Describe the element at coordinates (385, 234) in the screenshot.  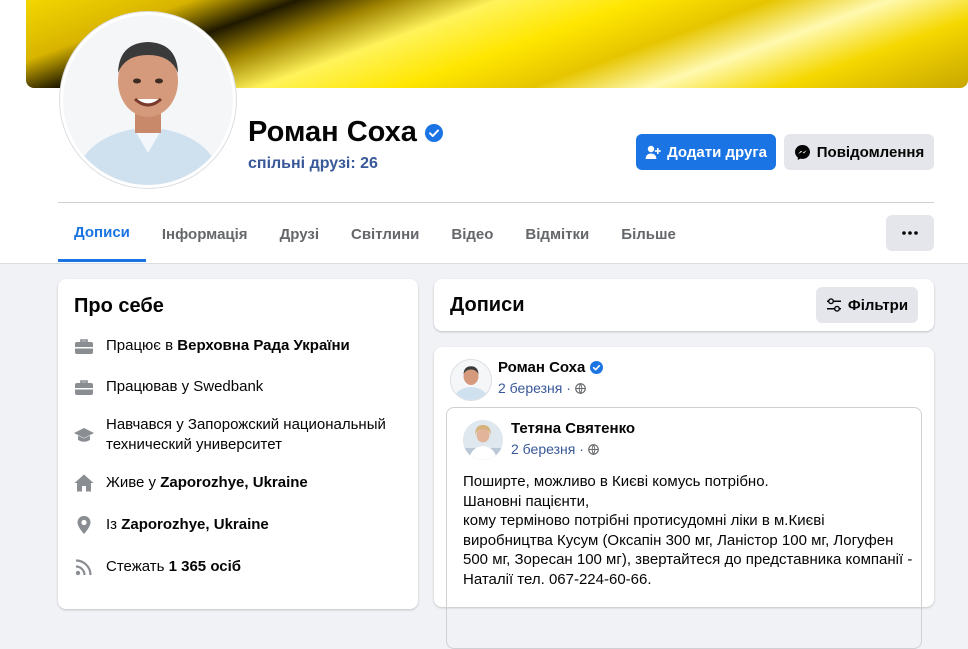
I see `tab-photos: Світлини` at that location.